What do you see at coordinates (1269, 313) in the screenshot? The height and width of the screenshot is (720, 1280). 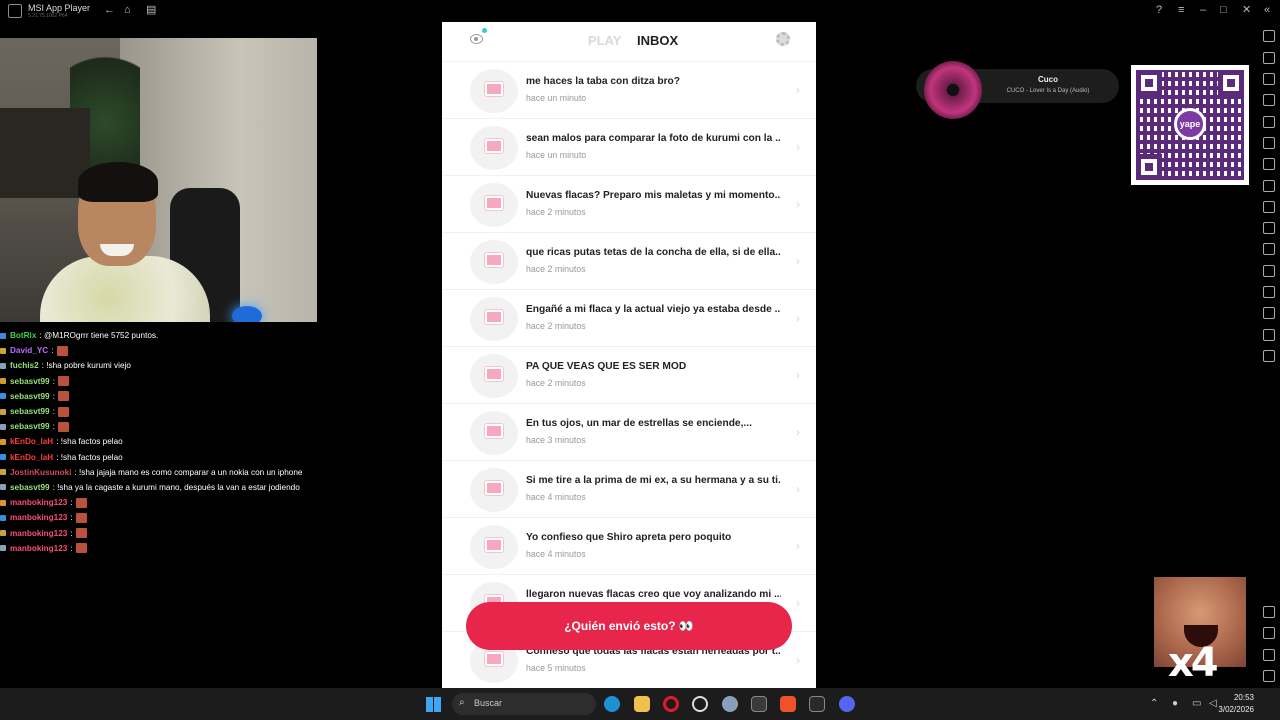 I see `location-icon` at bounding box center [1269, 313].